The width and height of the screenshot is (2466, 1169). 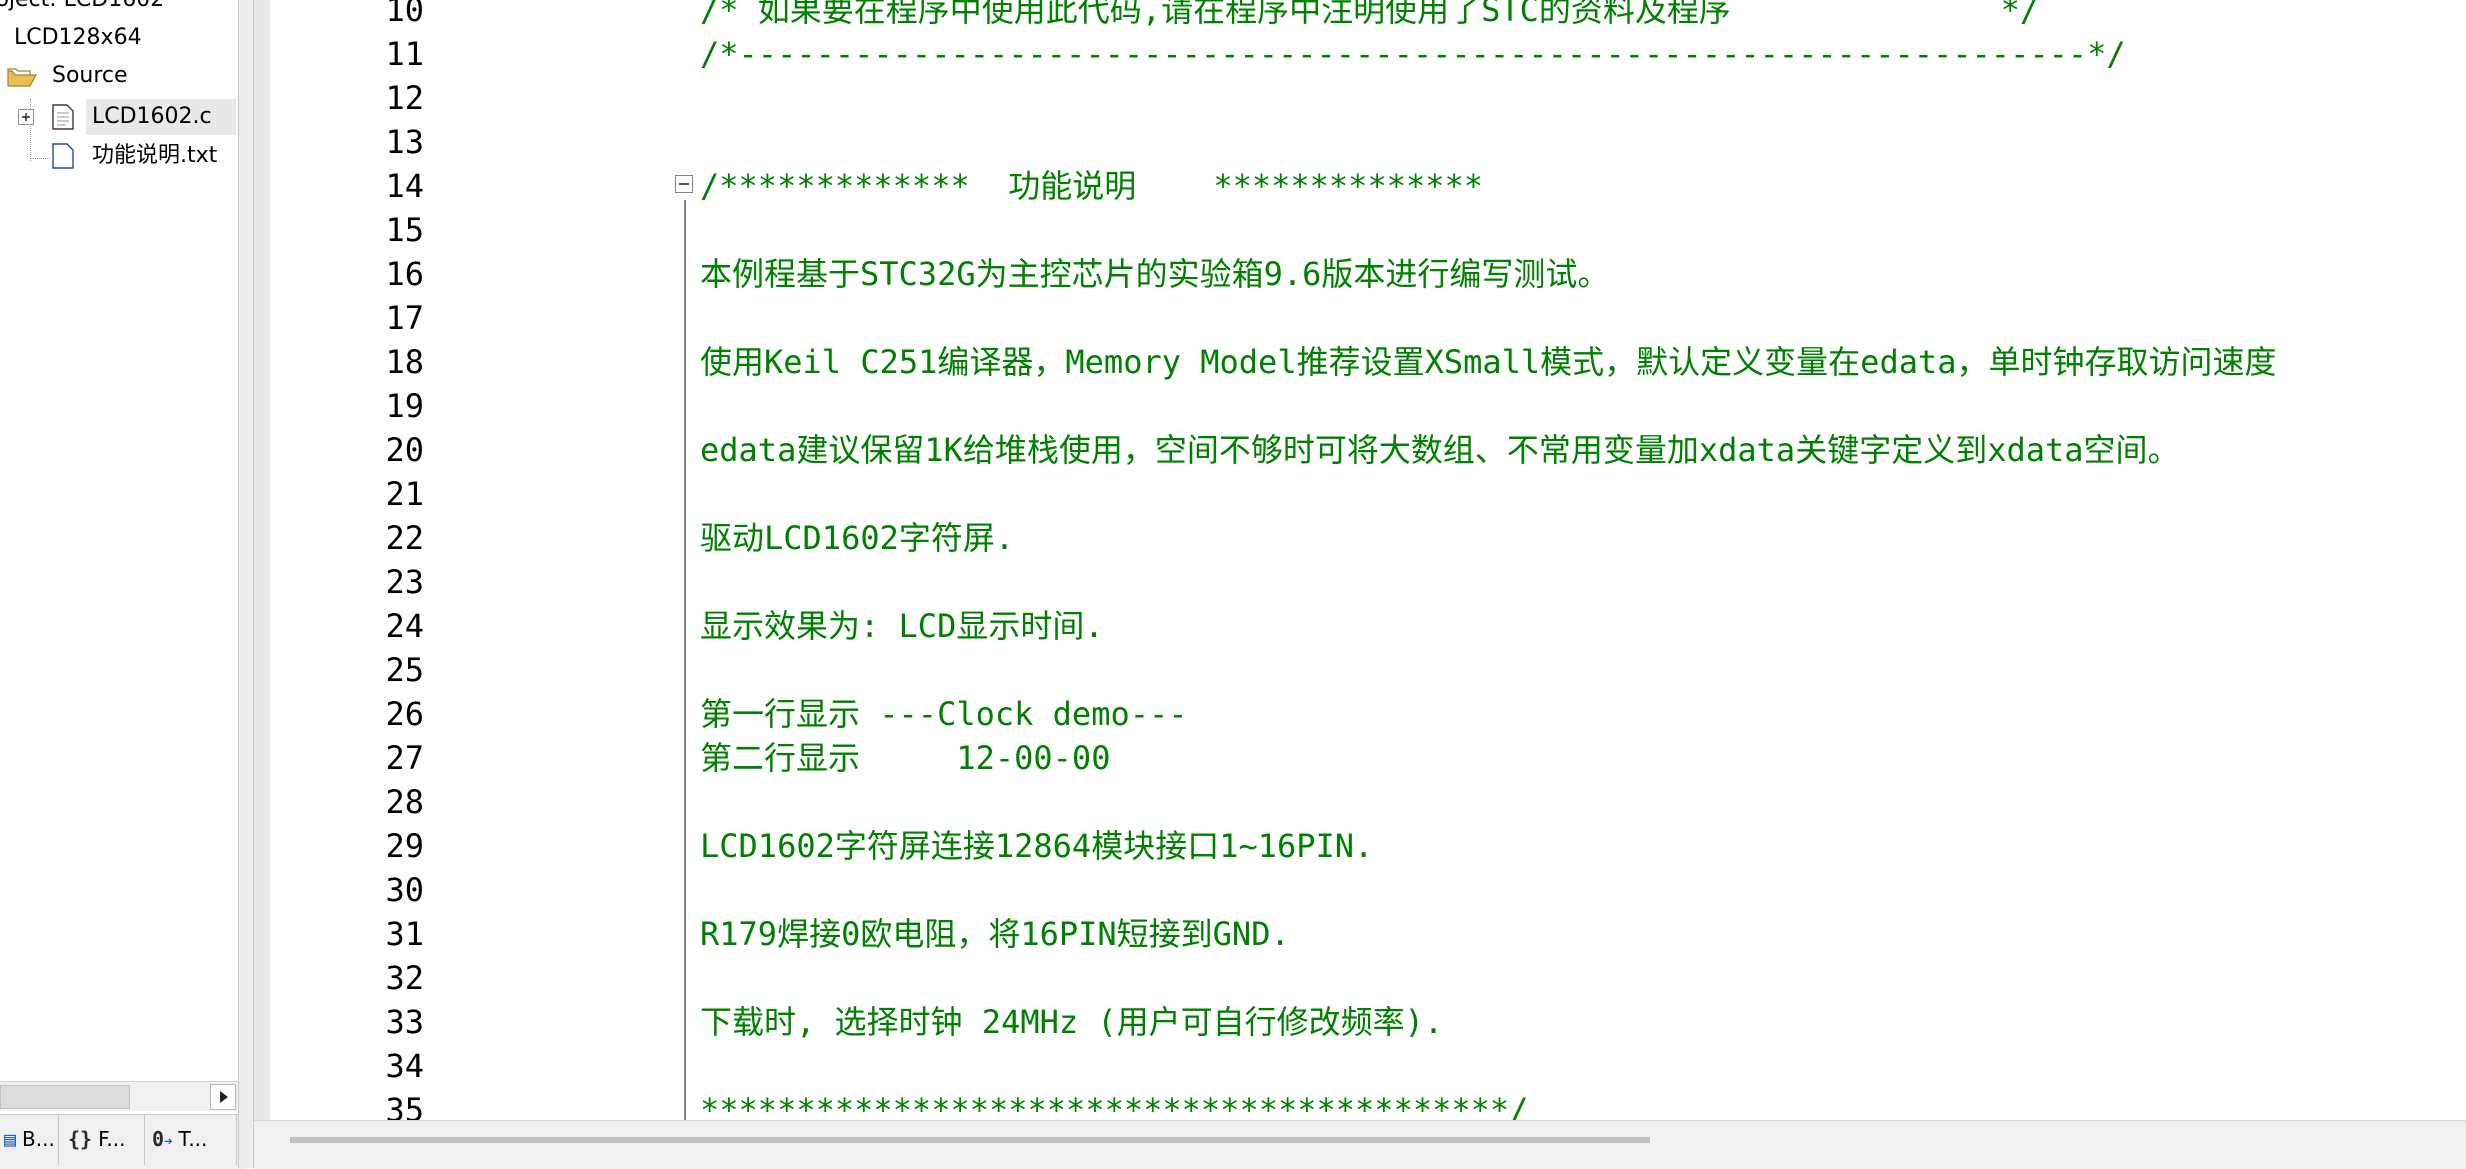 I want to click on target-label: LCD128x64, so click(x=78, y=37).